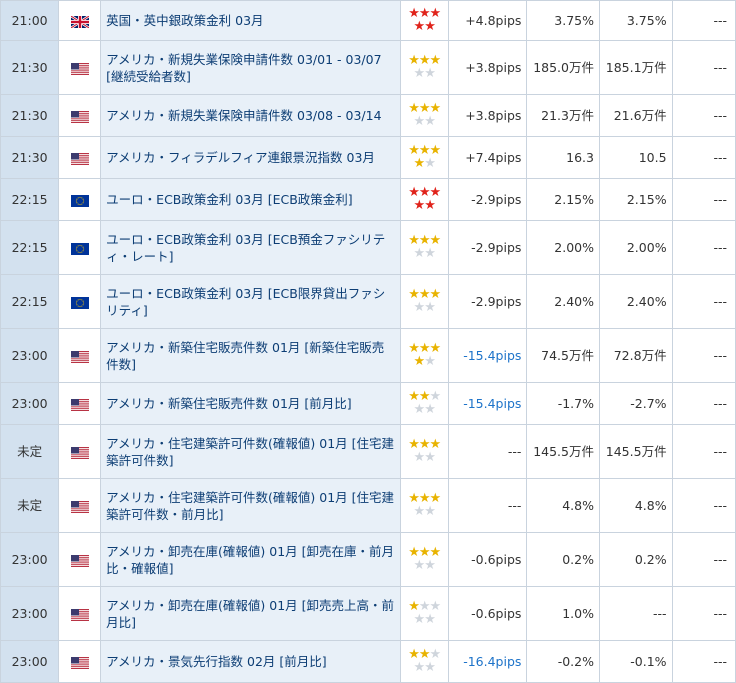  Describe the element at coordinates (563, 67) in the screenshot. I see `forecast-value: 185.0万件` at that location.